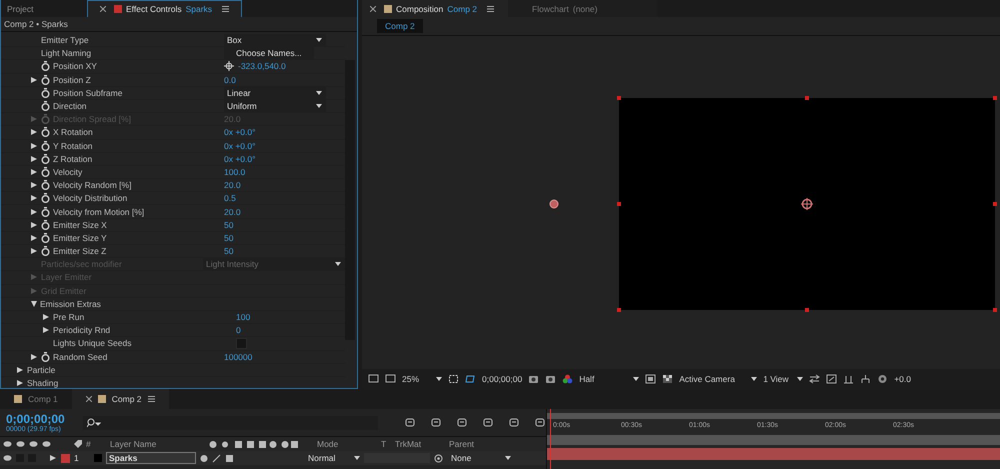 This screenshot has width=1000, height=469. I want to click on camera-dropdown: Active Camera, so click(718, 379).